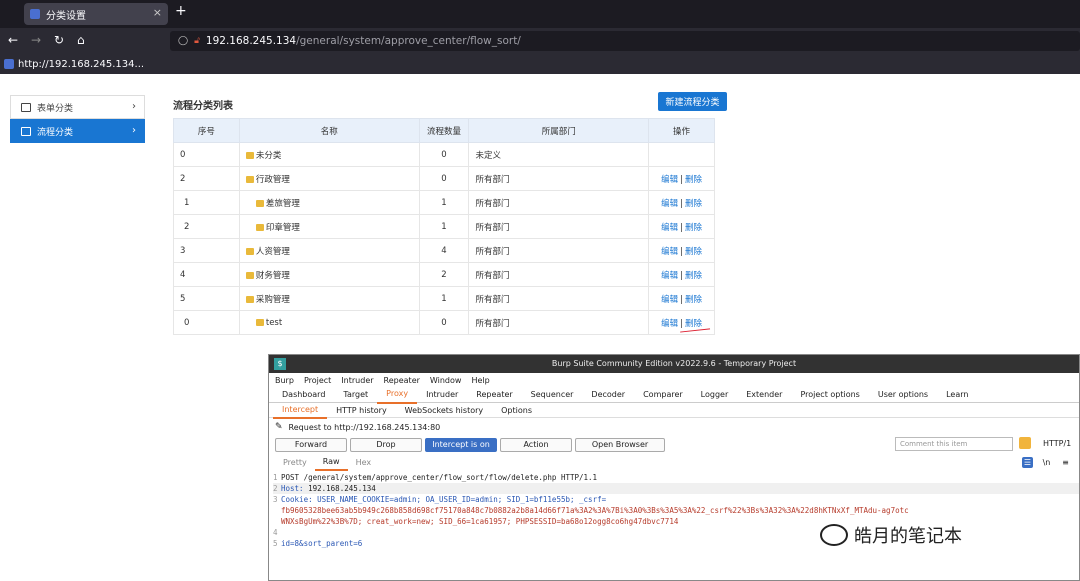 This screenshot has width=1080, height=581. What do you see at coordinates (480, 380) in the screenshot?
I see `menu-item: Help` at bounding box center [480, 380].